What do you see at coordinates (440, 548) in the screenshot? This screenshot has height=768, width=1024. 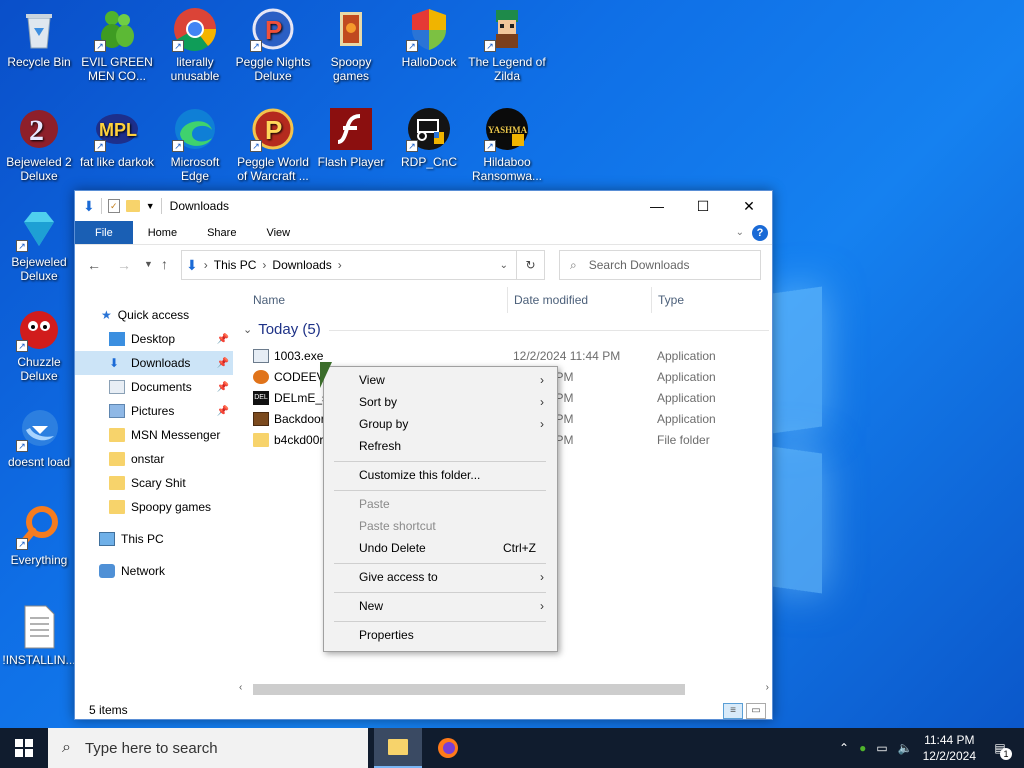 I see `menu-item-undo-delete: Undo Delete Ctrl+Z` at bounding box center [440, 548].